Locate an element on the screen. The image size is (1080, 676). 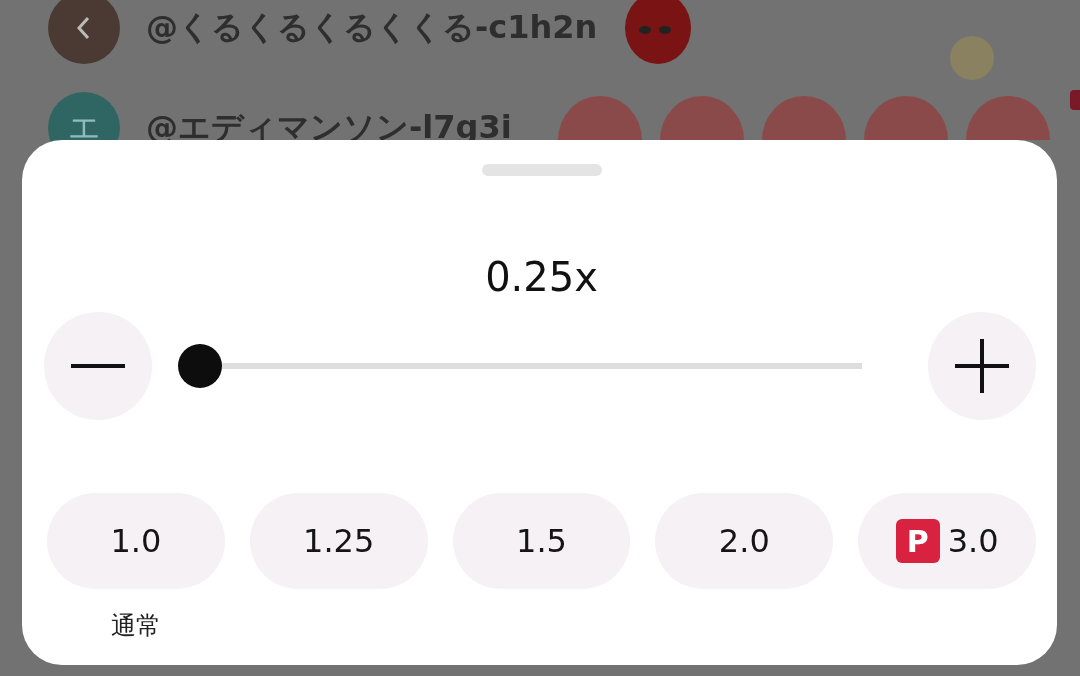
speed-preset-button: P 3.0 is located at coordinates (947, 541).